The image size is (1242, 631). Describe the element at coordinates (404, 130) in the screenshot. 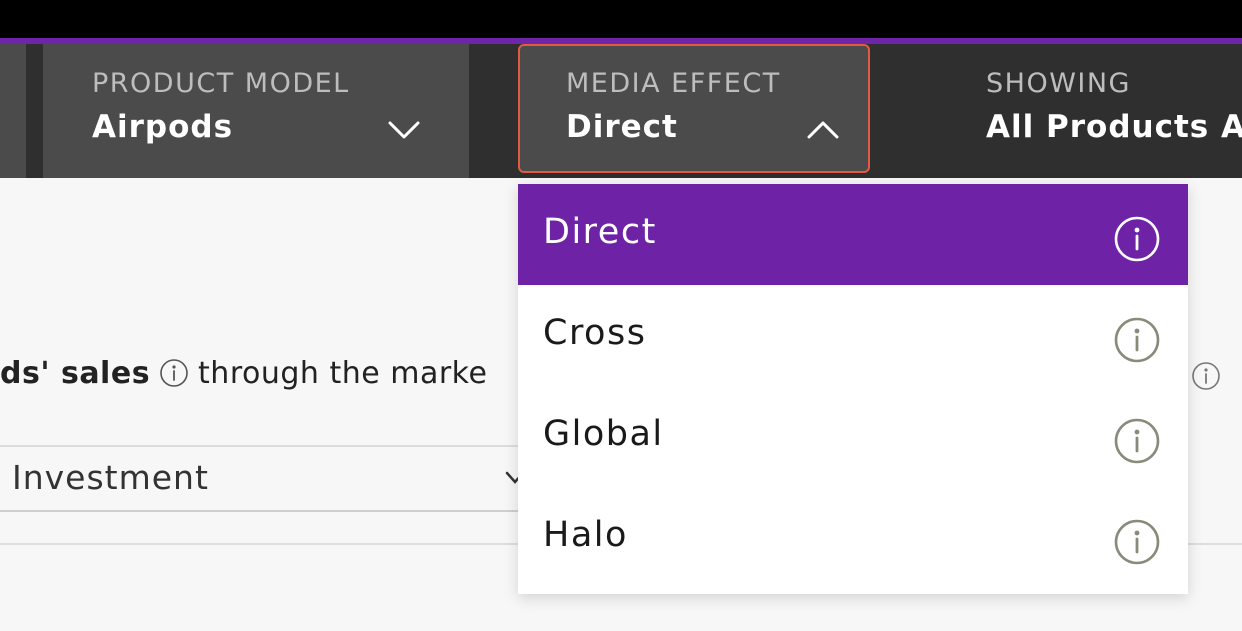

I see `chevron-down-icon` at that location.